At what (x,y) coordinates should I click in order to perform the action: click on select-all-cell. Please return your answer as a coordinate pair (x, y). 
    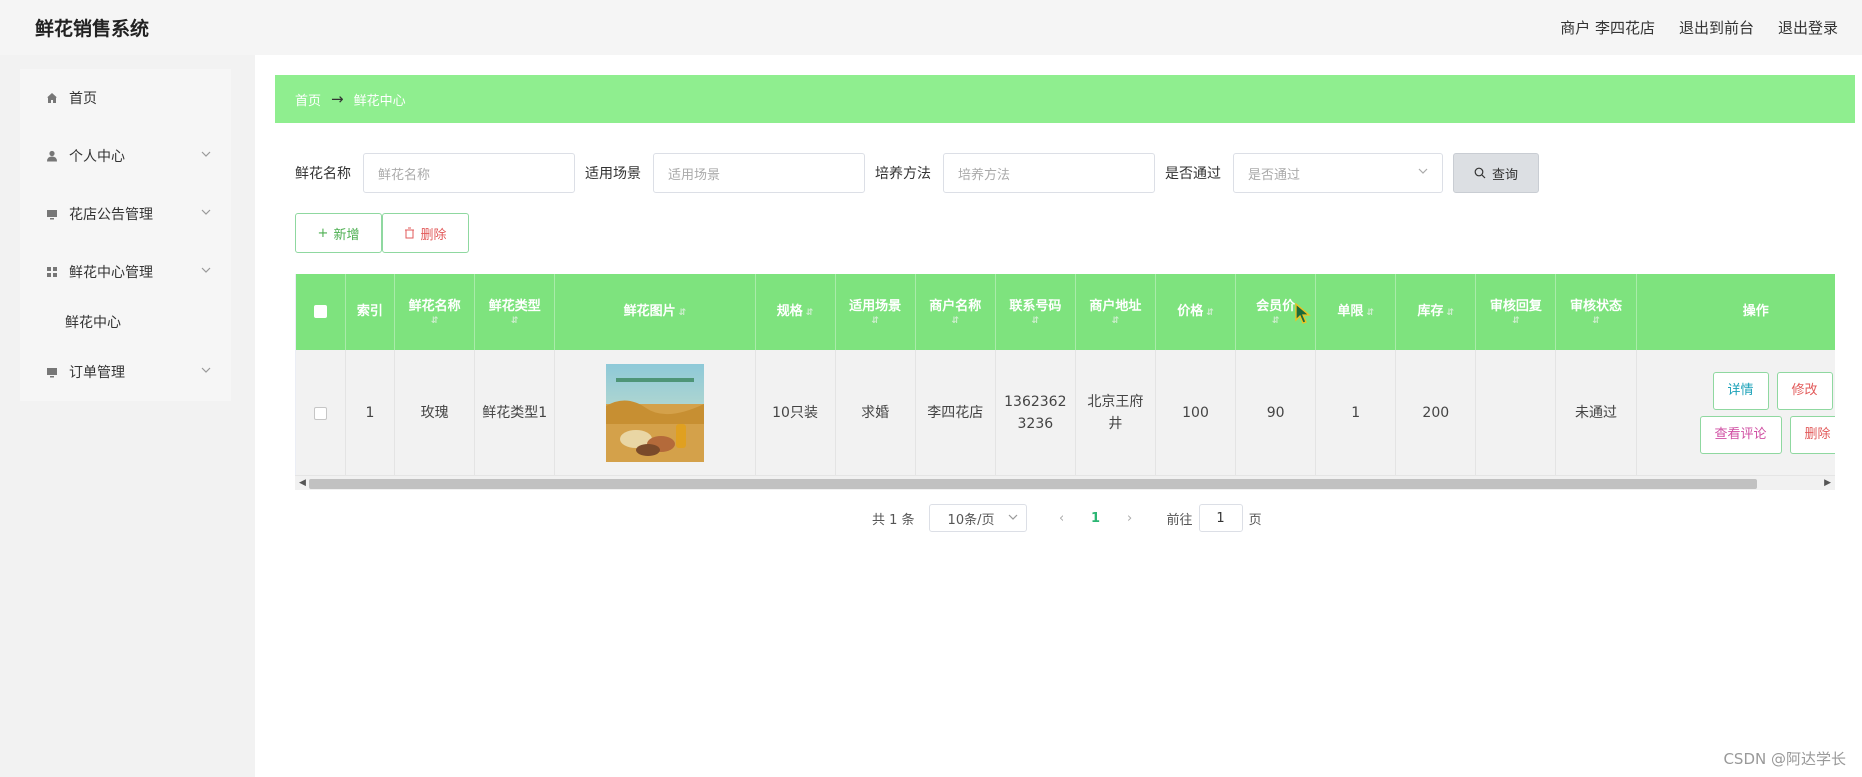
    Looking at the image, I should click on (321, 312).